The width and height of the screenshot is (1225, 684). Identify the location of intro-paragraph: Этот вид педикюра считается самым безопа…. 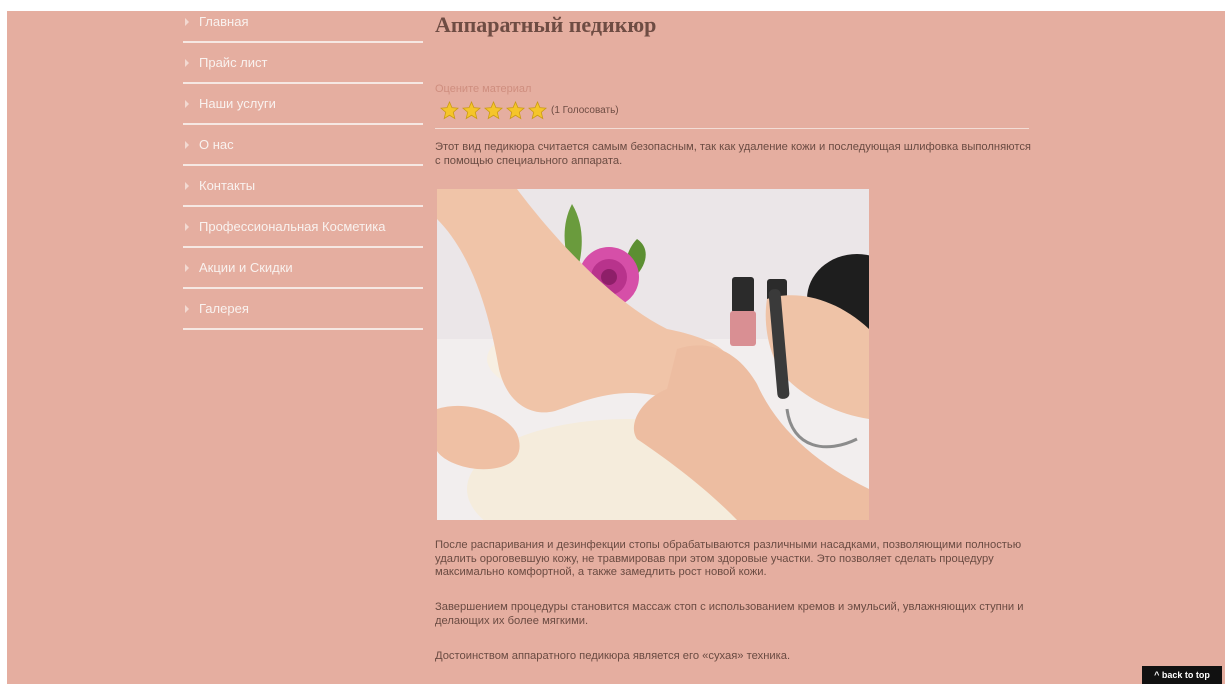
(733, 154).